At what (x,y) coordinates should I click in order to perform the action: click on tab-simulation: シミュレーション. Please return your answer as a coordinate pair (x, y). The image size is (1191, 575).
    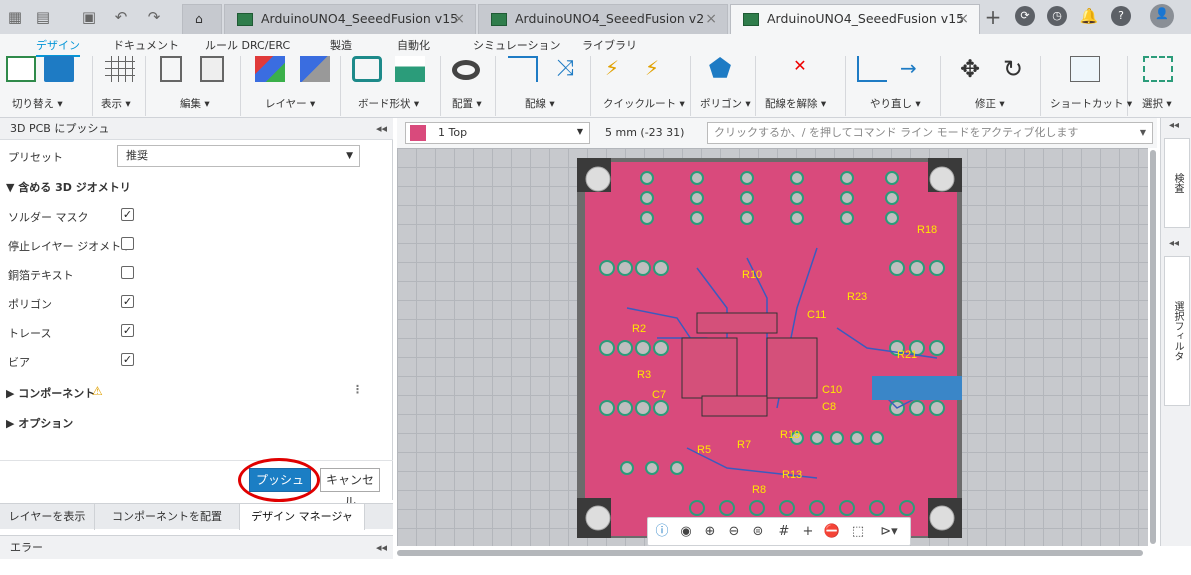
    Looking at the image, I should click on (517, 45).